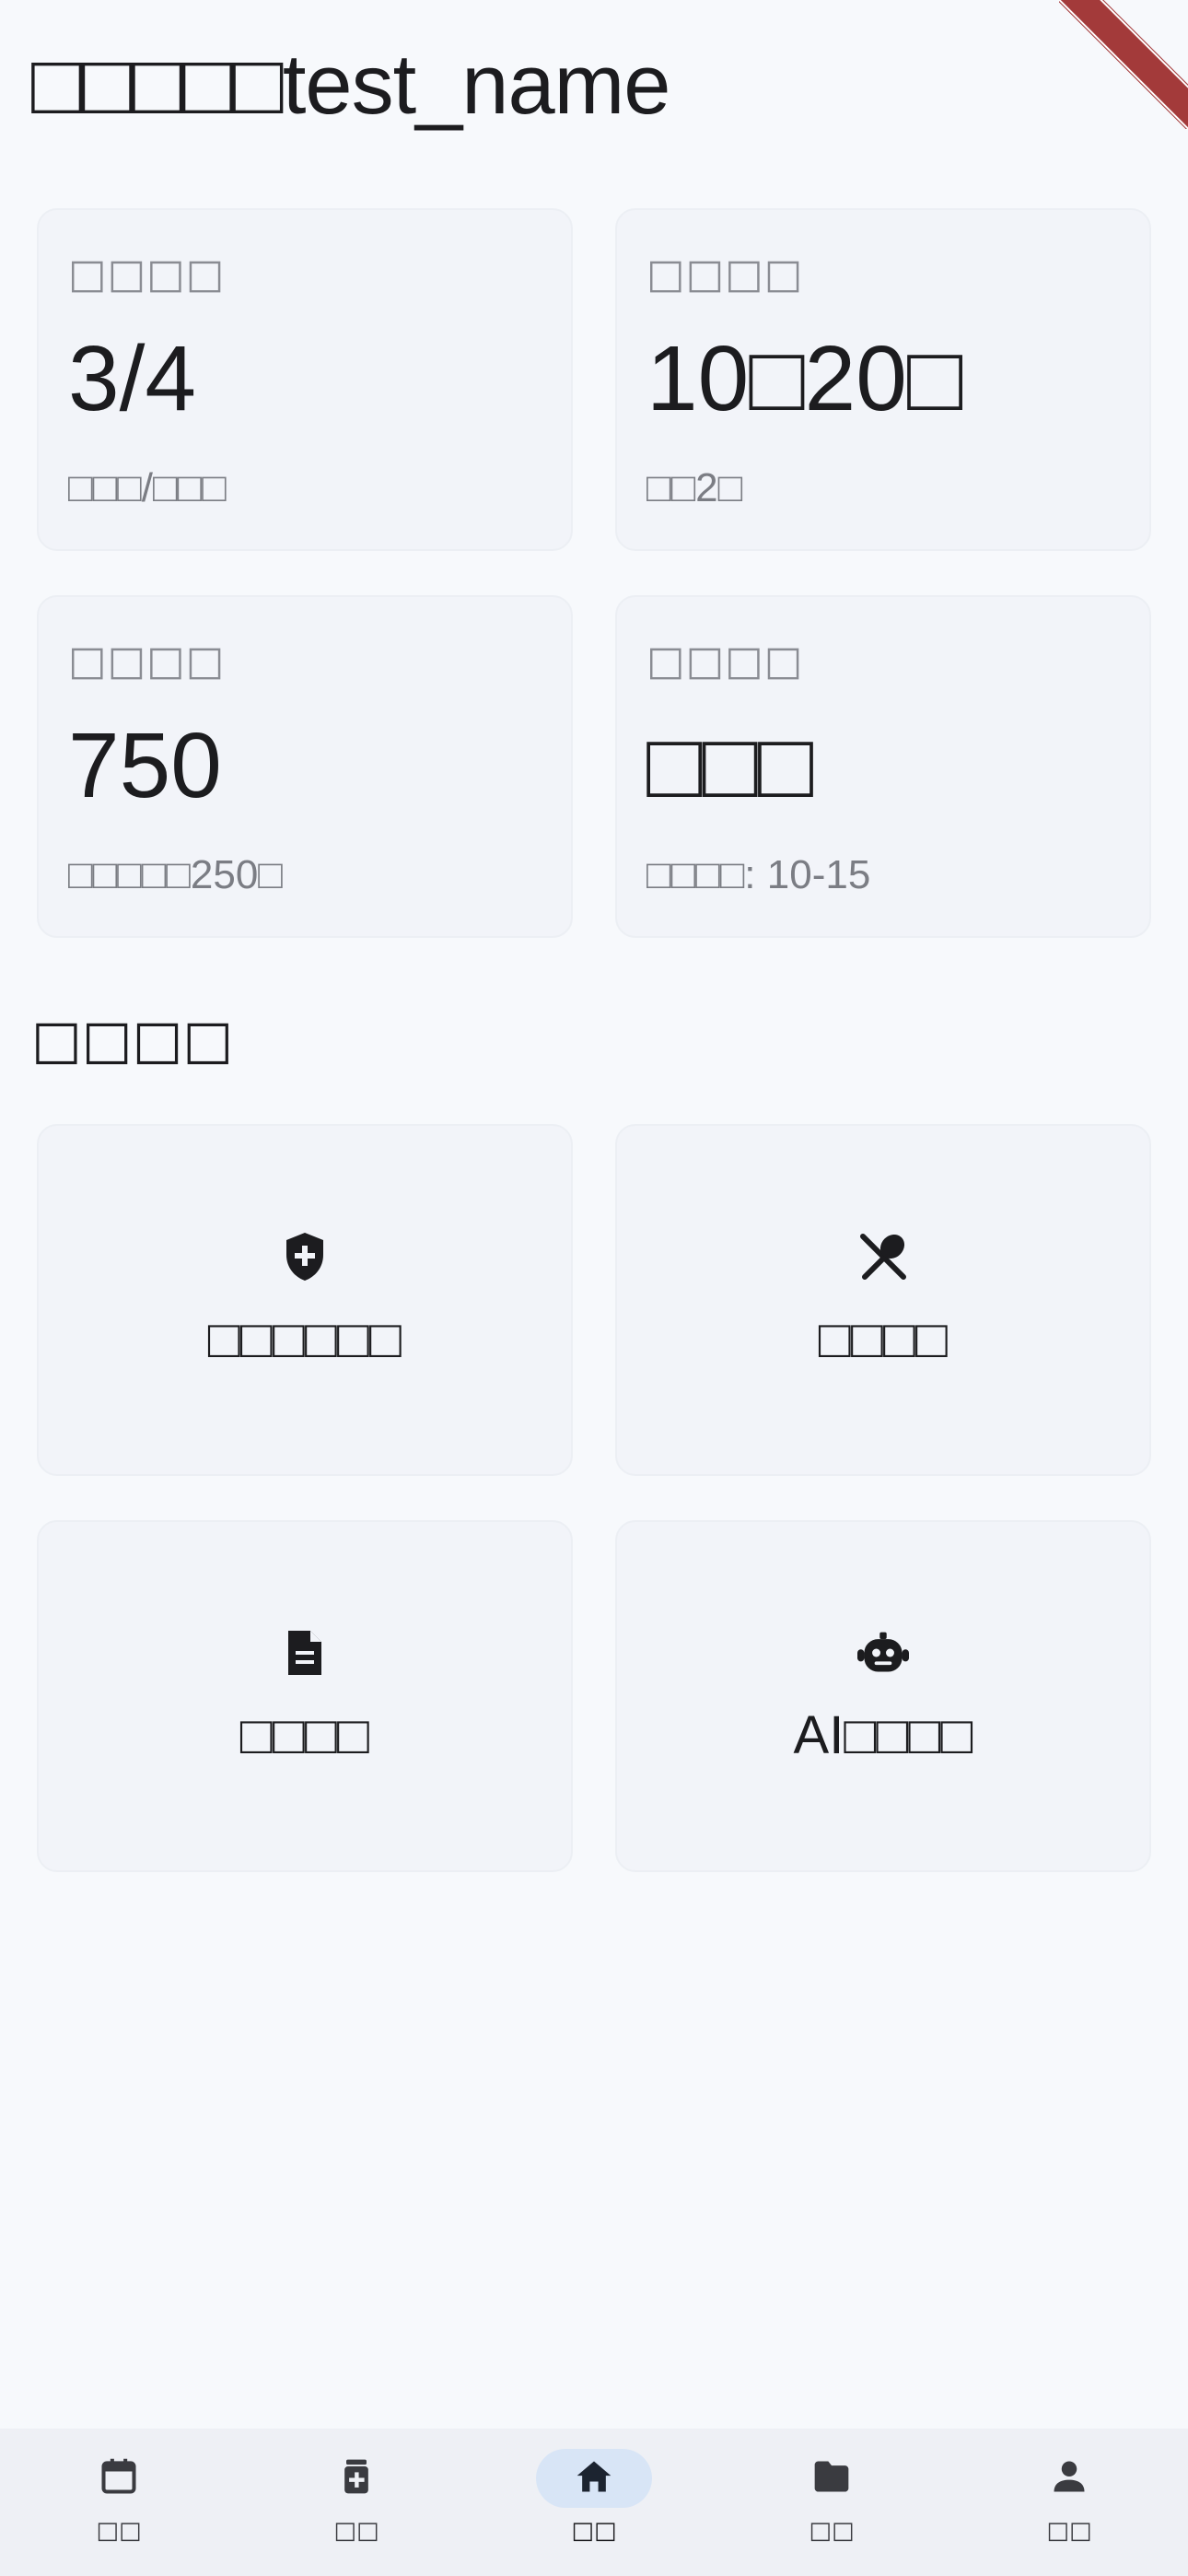 Image resolution: width=1188 pixels, height=2576 pixels. Describe the element at coordinates (1069, 2478) in the screenshot. I see `person-icon` at that location.